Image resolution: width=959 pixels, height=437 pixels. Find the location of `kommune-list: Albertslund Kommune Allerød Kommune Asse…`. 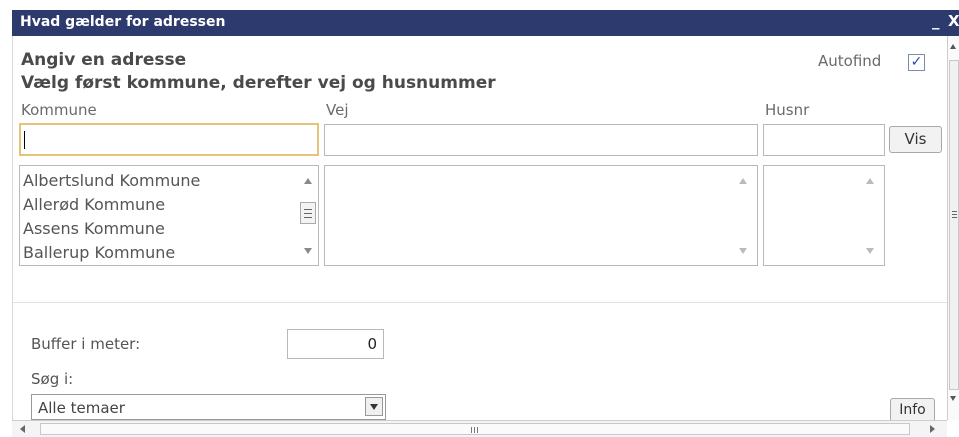

kommune-list: Albertslund Kommune Allerød Kommune Asse… is located at coordinates (111, 217).